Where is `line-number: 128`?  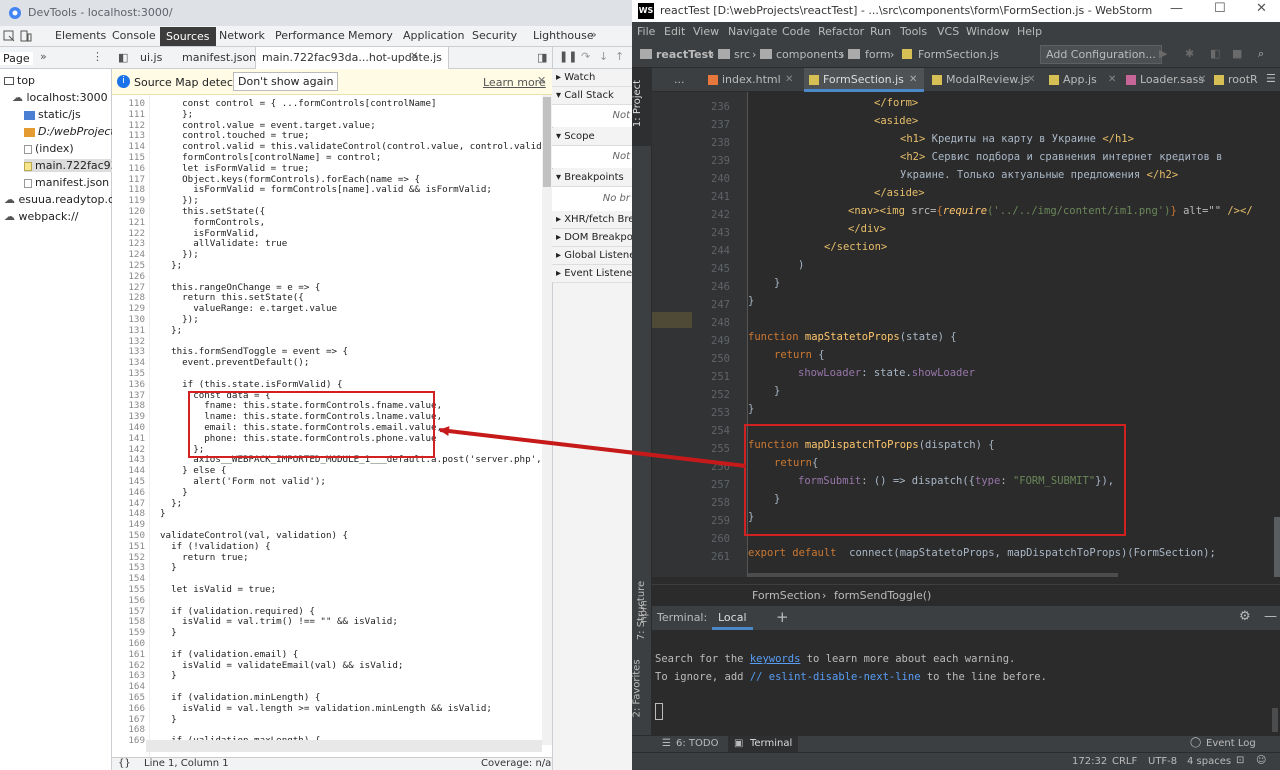
line-number: 128 is located at coordinates (128, 297).